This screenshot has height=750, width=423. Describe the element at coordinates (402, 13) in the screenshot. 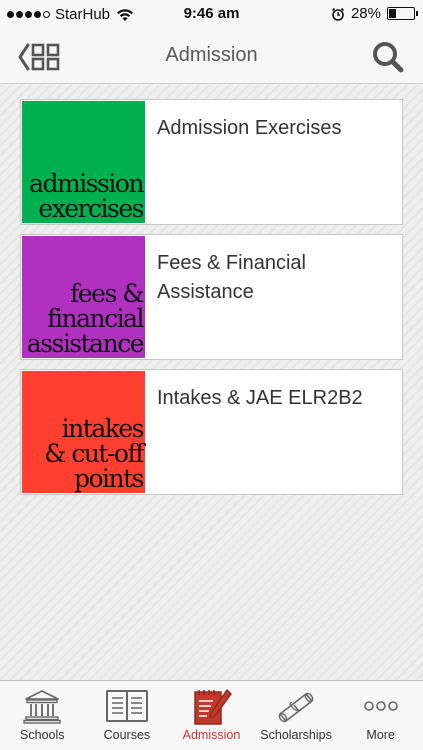

I see `battery-icon` at that location.